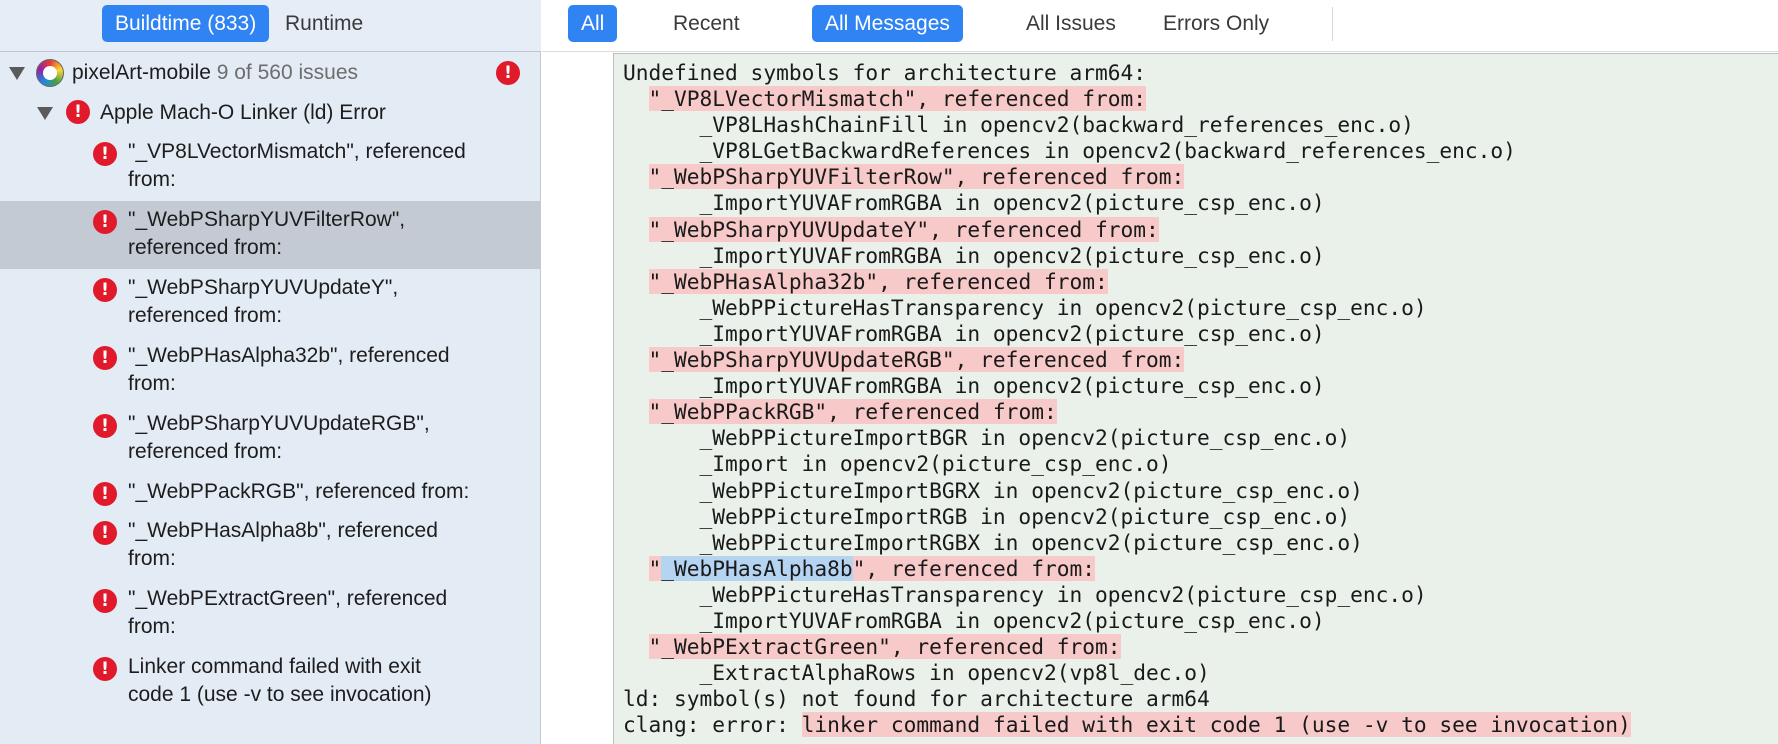 The image size is (1778, 744). What do you see at coordinates (1127, 412) in the screenshot?
I see `log-line: "_WebPPackRGB", referenced from:` at bounding box center [1127, 412].